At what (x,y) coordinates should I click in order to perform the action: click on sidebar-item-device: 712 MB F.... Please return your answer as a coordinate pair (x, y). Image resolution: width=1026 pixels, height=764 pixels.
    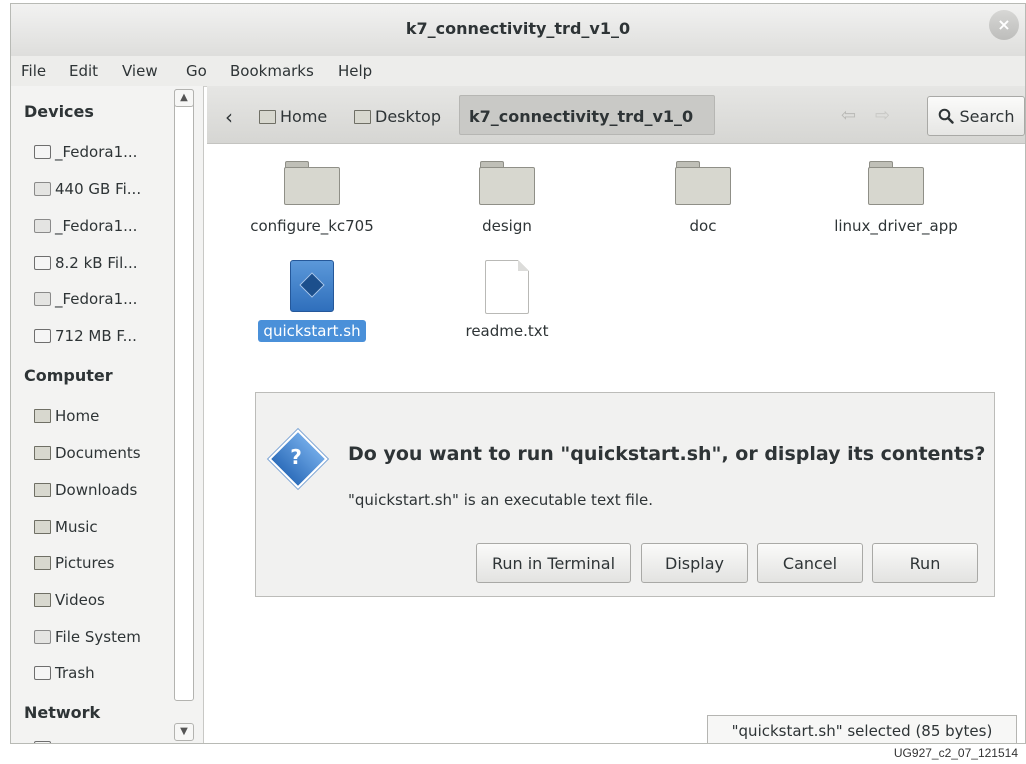
    Looking at the image, I should click on (85, 336).